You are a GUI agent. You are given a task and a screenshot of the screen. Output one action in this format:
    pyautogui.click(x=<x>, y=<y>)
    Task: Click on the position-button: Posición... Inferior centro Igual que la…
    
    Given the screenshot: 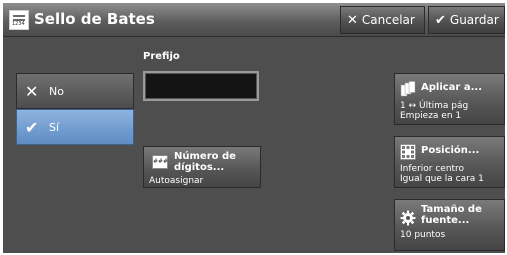 What is the action you would take?
    pyautogui.click(x=449, y=162)
    